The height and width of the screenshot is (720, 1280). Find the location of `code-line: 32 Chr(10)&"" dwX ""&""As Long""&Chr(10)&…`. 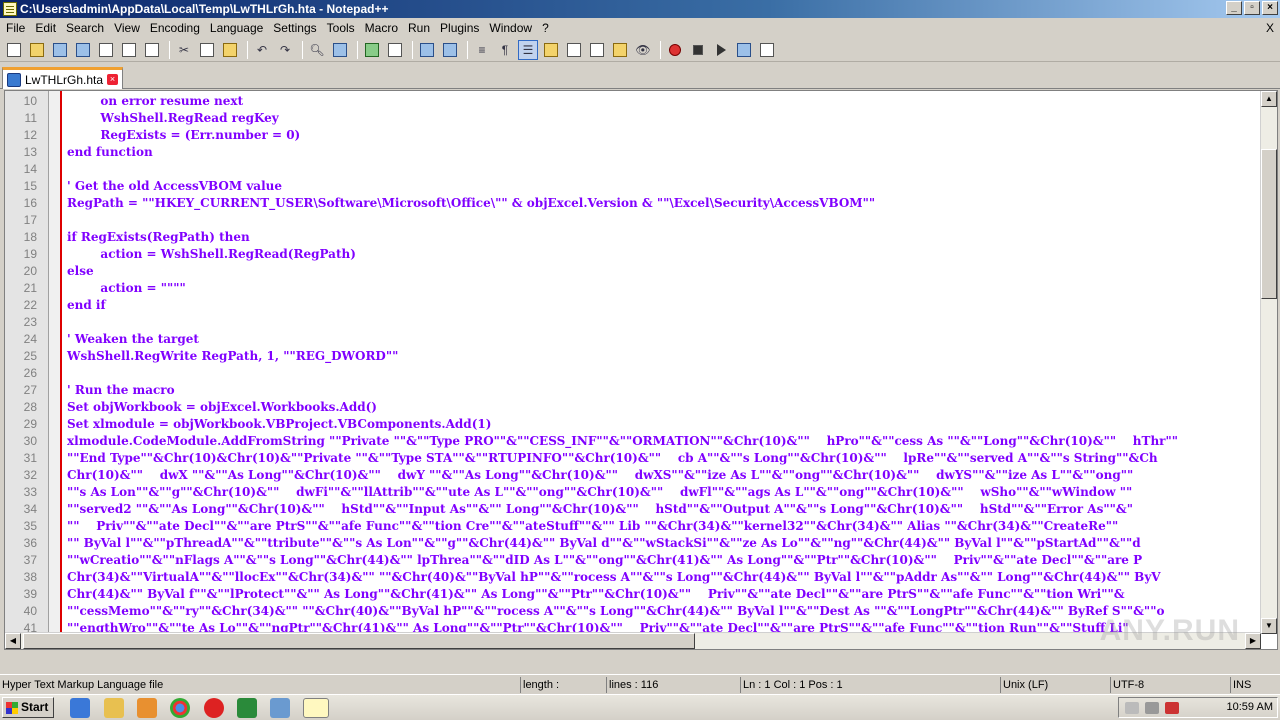

code-line: 32 Chr(10)&"" dwX ""&""As Long""&Chr(10)&… is located at coordinates (633, 475).